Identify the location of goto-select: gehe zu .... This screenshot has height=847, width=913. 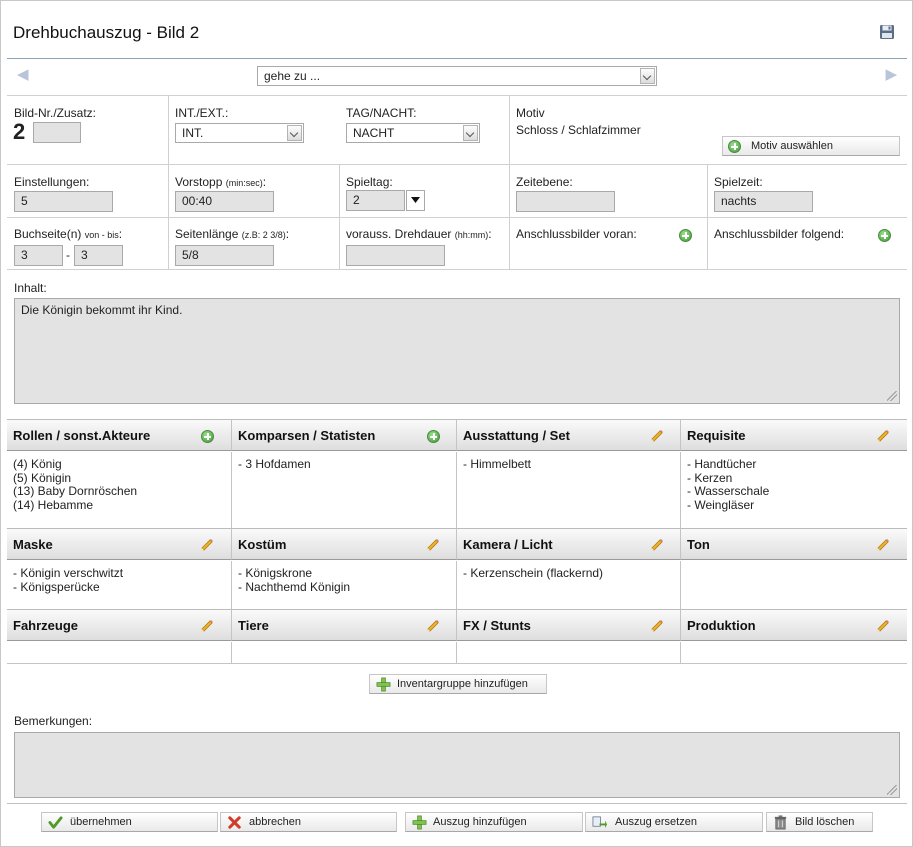
(457, 76).